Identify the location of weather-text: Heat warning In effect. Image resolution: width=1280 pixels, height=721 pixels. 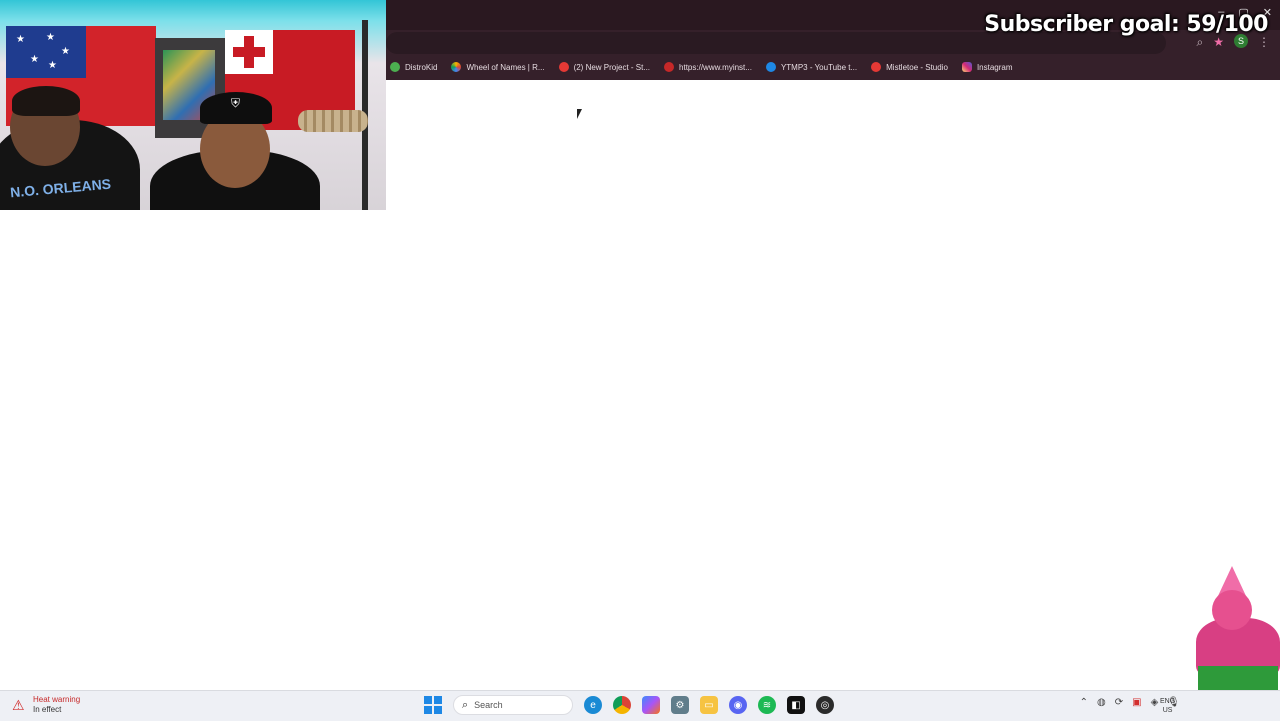
(56, 705).